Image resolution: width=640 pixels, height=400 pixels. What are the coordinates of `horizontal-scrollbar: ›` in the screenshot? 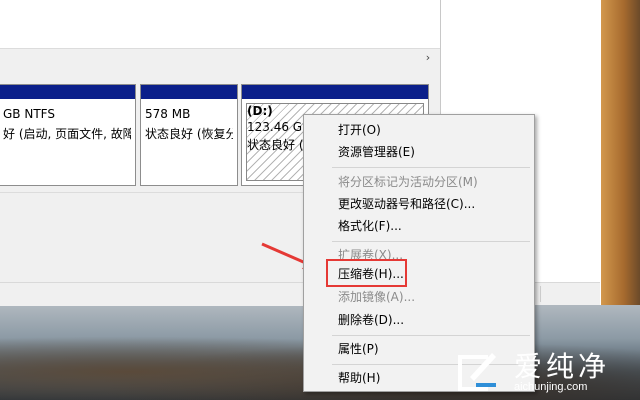 It's located at (220, 57).